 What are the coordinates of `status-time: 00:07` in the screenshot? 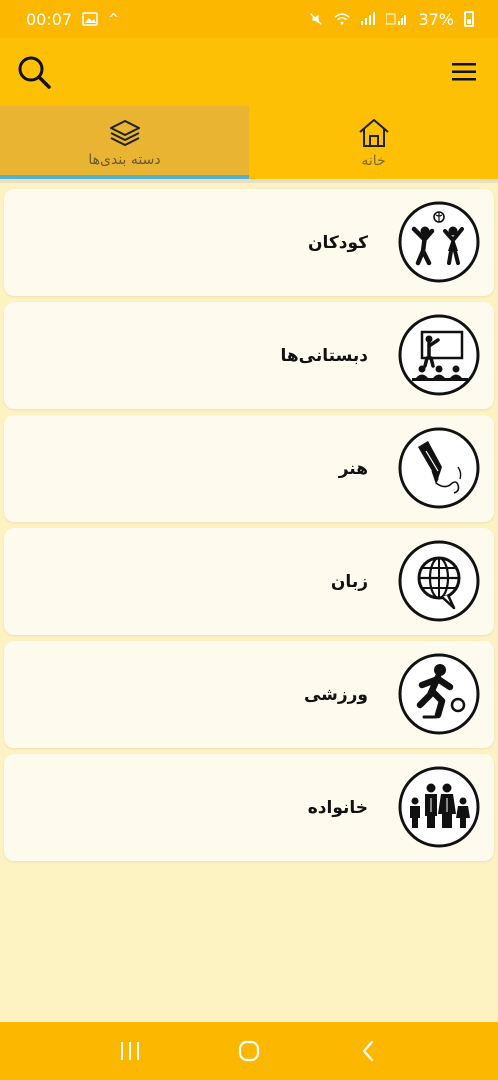 It's located at (49, 19).